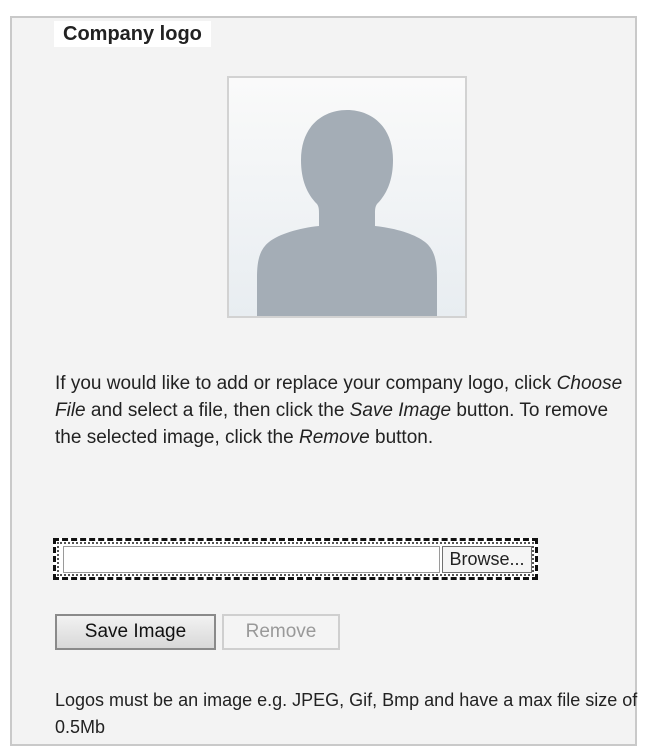 The image size is (651, 756). I want to click on instructions-part: button., so click(401, 437).